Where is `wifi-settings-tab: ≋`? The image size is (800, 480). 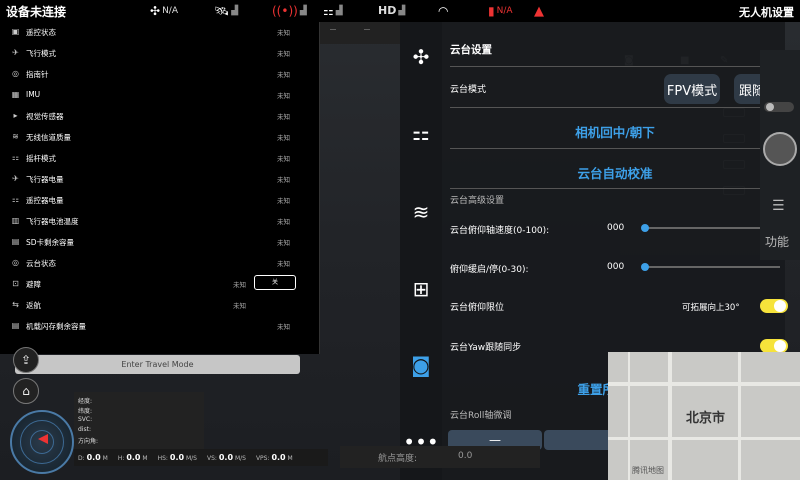
wifi-settings-tab: ≋ is located at coordinates (421, 212).